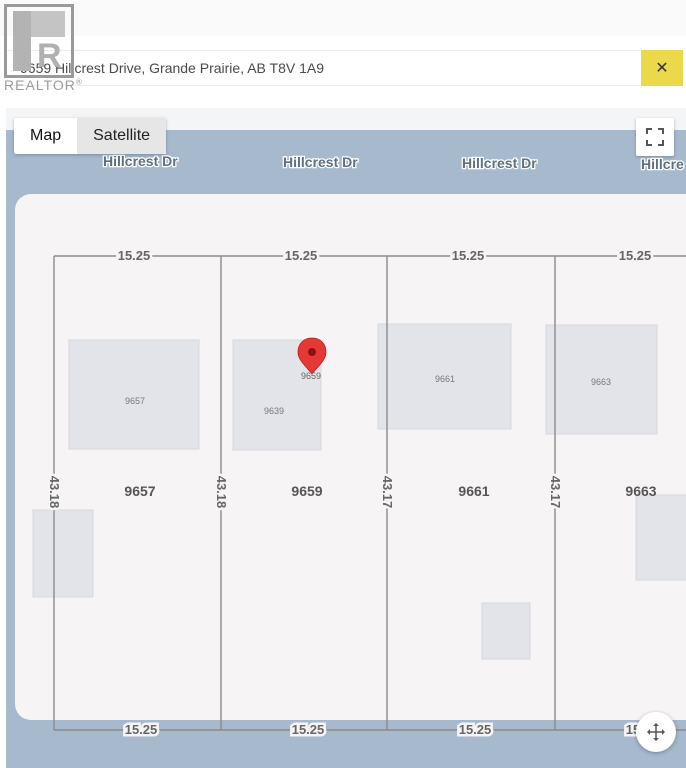  I want to click on street-label: Hillcre, so click(662, 164).